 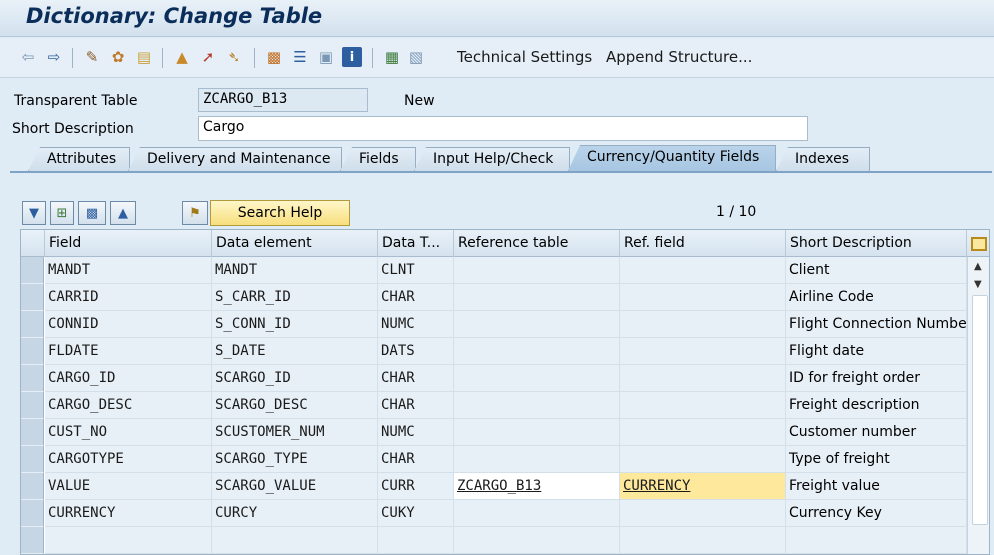 What do you see at coordinates (182, 57) in the screenshot?
I see `activate-icon: ▲` at bounding box center [182, 57].